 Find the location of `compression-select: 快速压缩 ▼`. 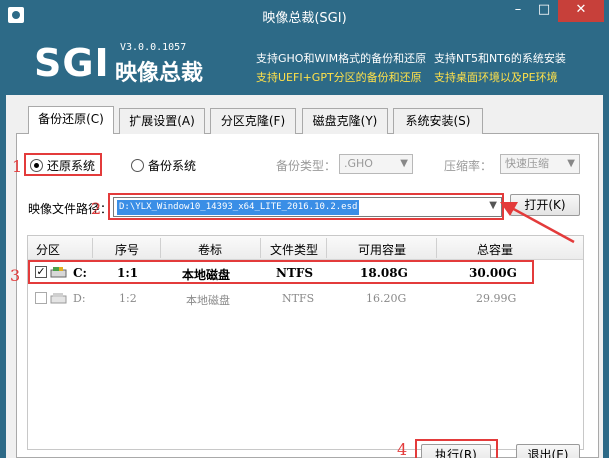

compression-select: 快速压缩 ▼ is located at coordinates (540, 164).